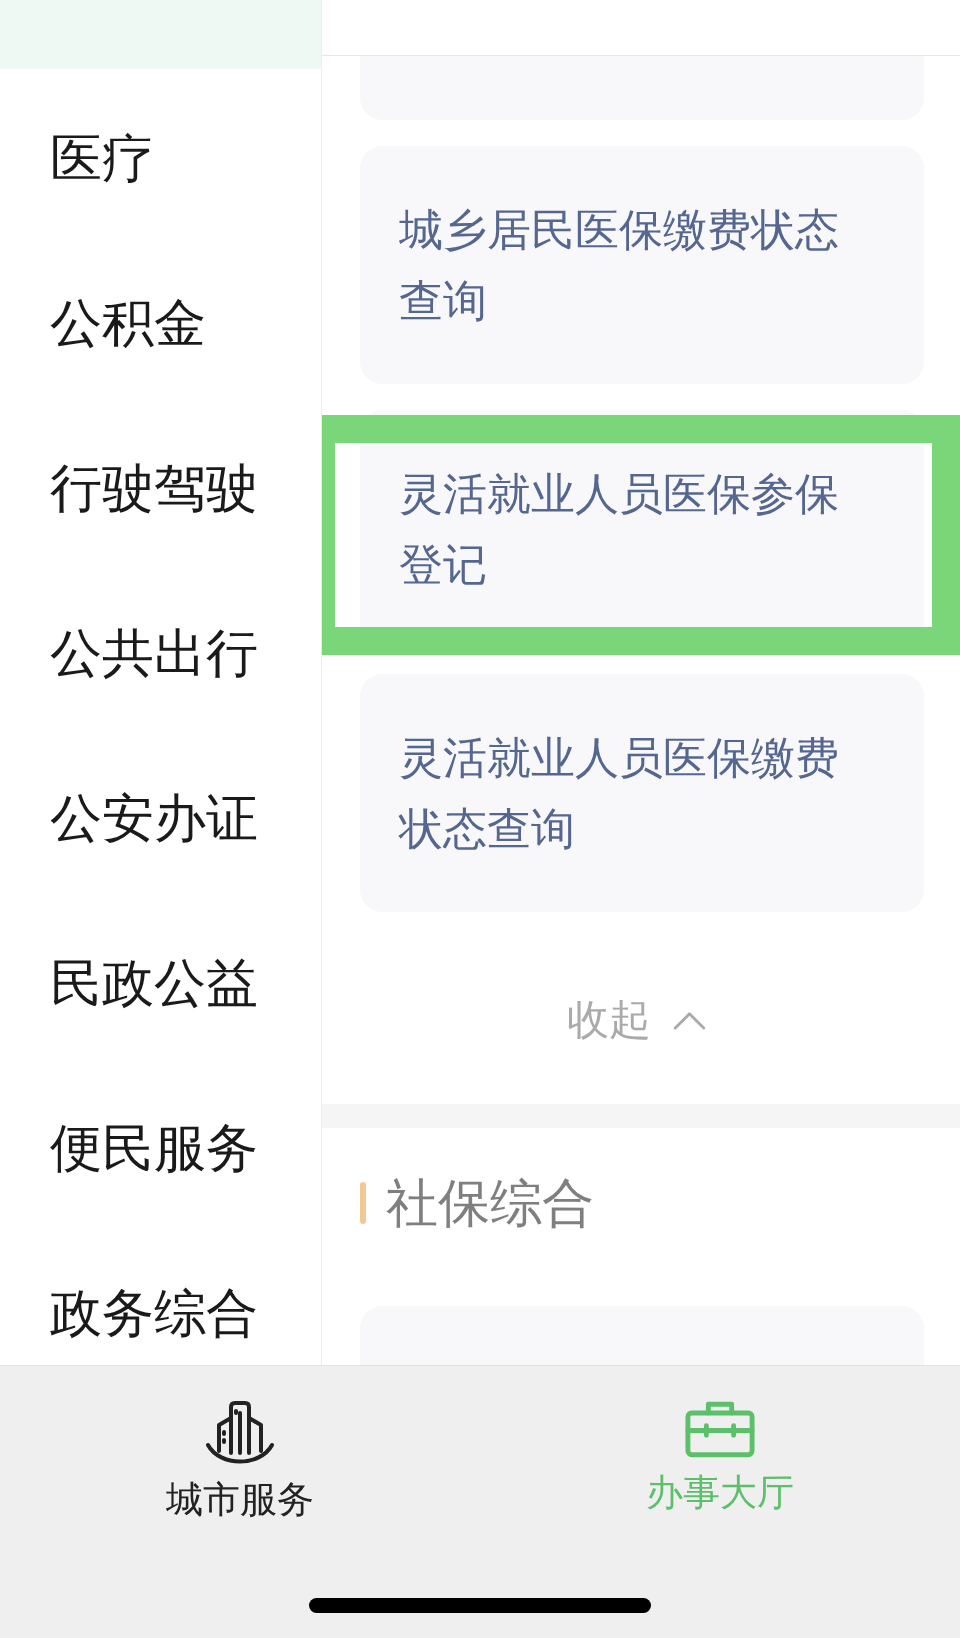 The image size is (960, 1638). What do you see at coordinates (240, 1432) in the screenshot?
I see `buildings-icon` at bounding box center [240, 1432].